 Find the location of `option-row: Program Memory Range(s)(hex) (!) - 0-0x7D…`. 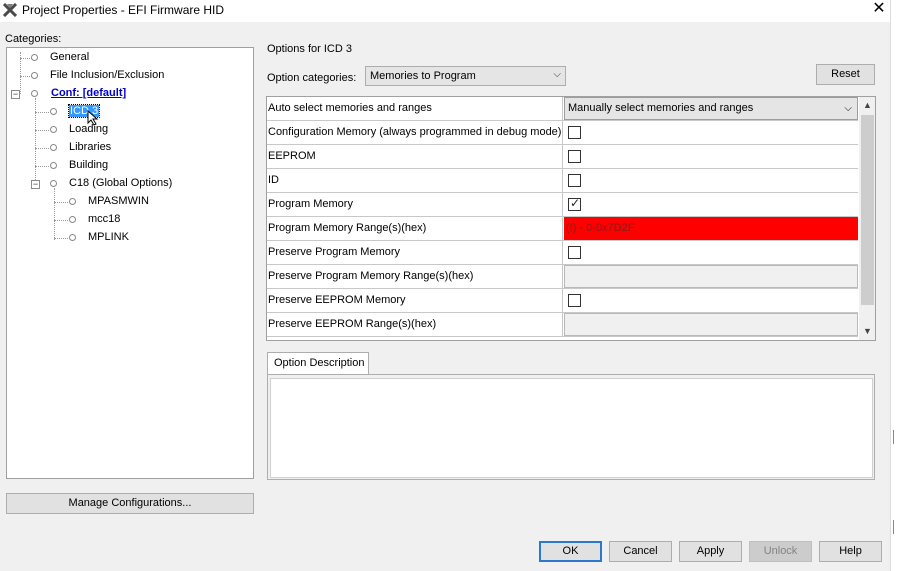

option-row: Program Memory Range(s)(hex) (!) - 0-0x7D… is located at coordinates (562, 229).